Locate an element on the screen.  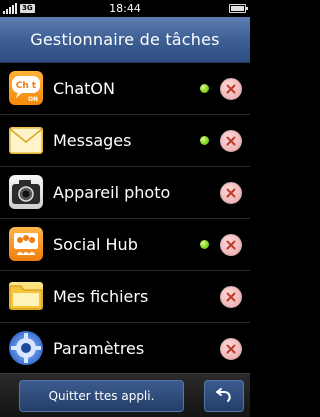
task-name: Mes fichiers is located at coordinates (101, 296).